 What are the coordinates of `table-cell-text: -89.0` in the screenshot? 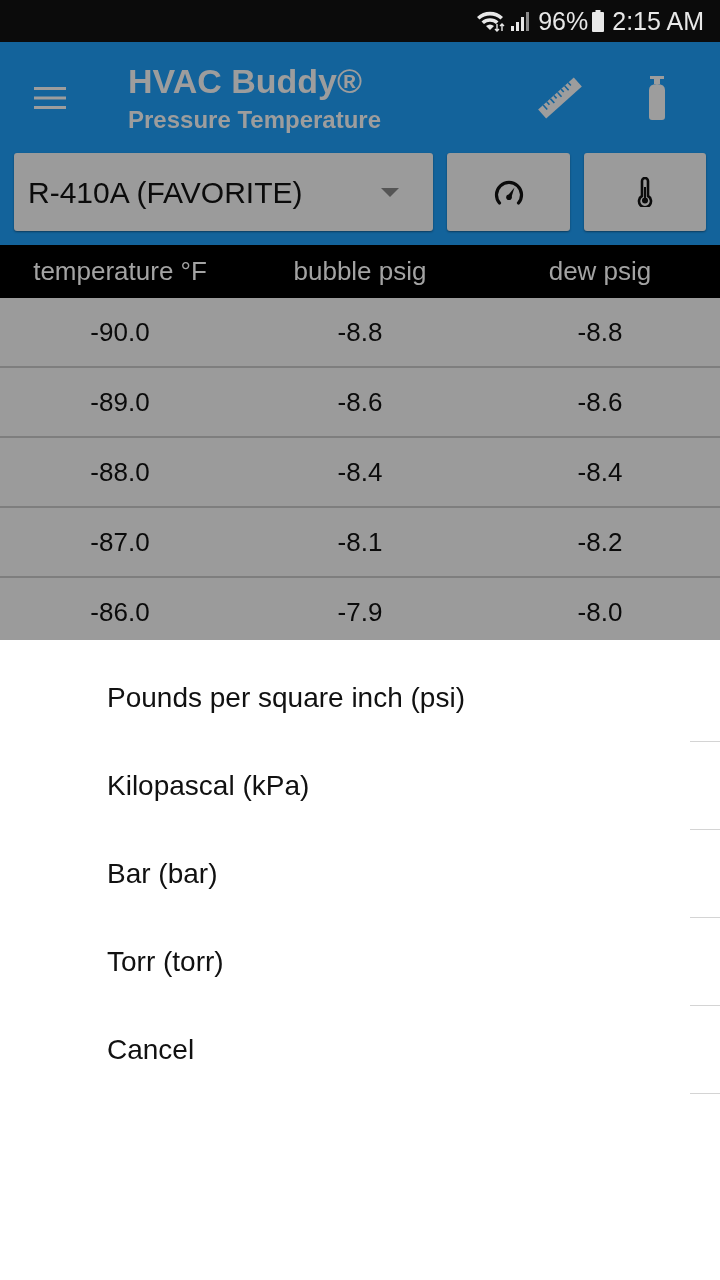 It's located at (120, 402).